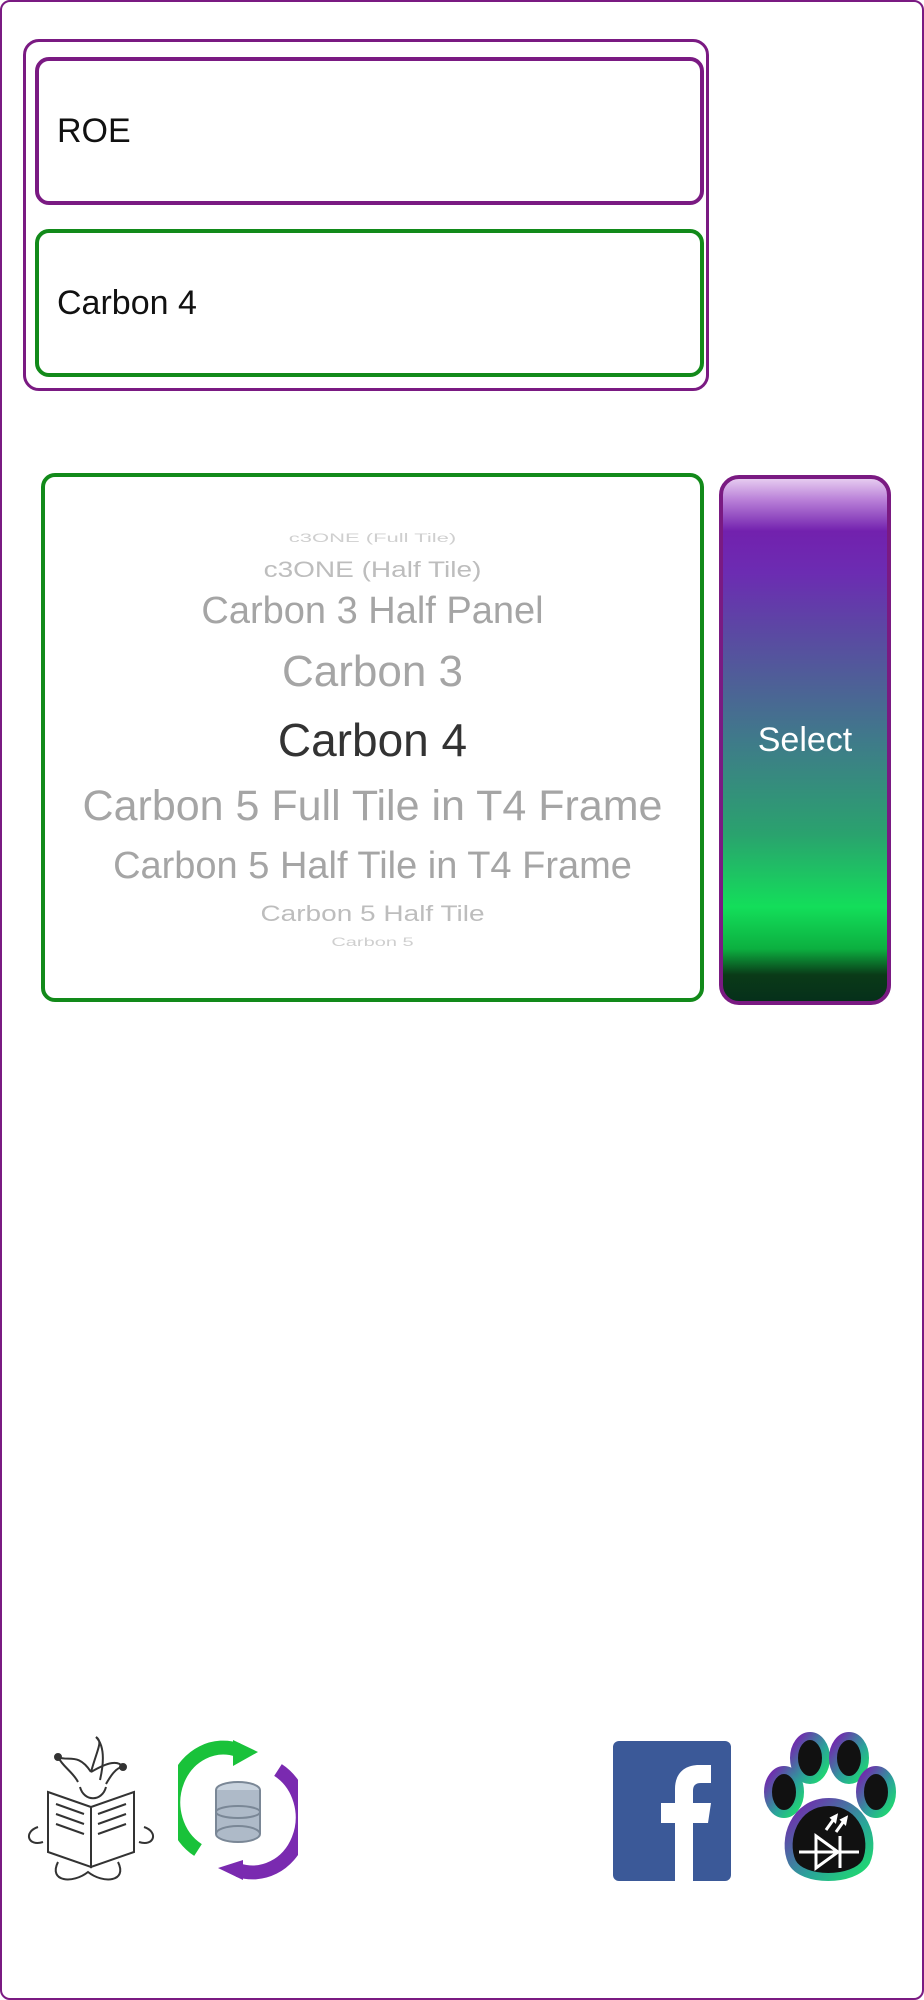  What do you see at coordinates (372, 914) in the screenshot?
I see `picker-item: Carbon 5 Half Tile` at bounding box center [372, 914].